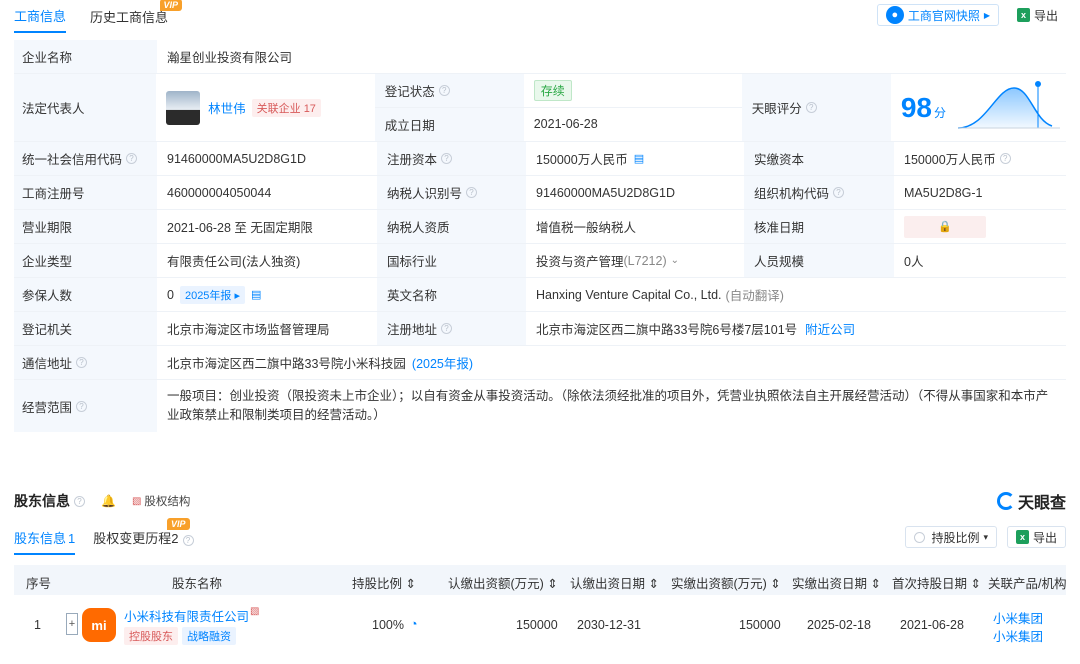 The image size is (1080, 664). I want to click on ratio-filter-button: 持股比例 ▾, so click(951, 537).